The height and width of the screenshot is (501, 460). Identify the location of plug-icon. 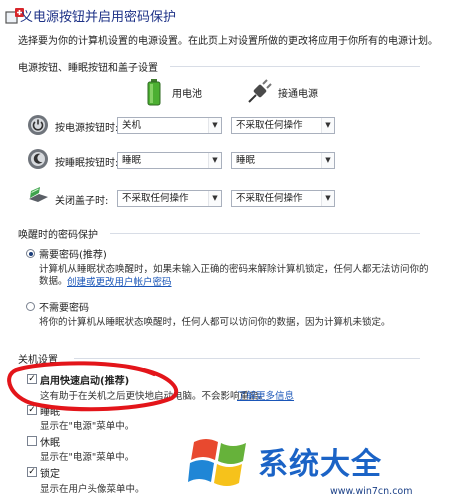
(260, 91).